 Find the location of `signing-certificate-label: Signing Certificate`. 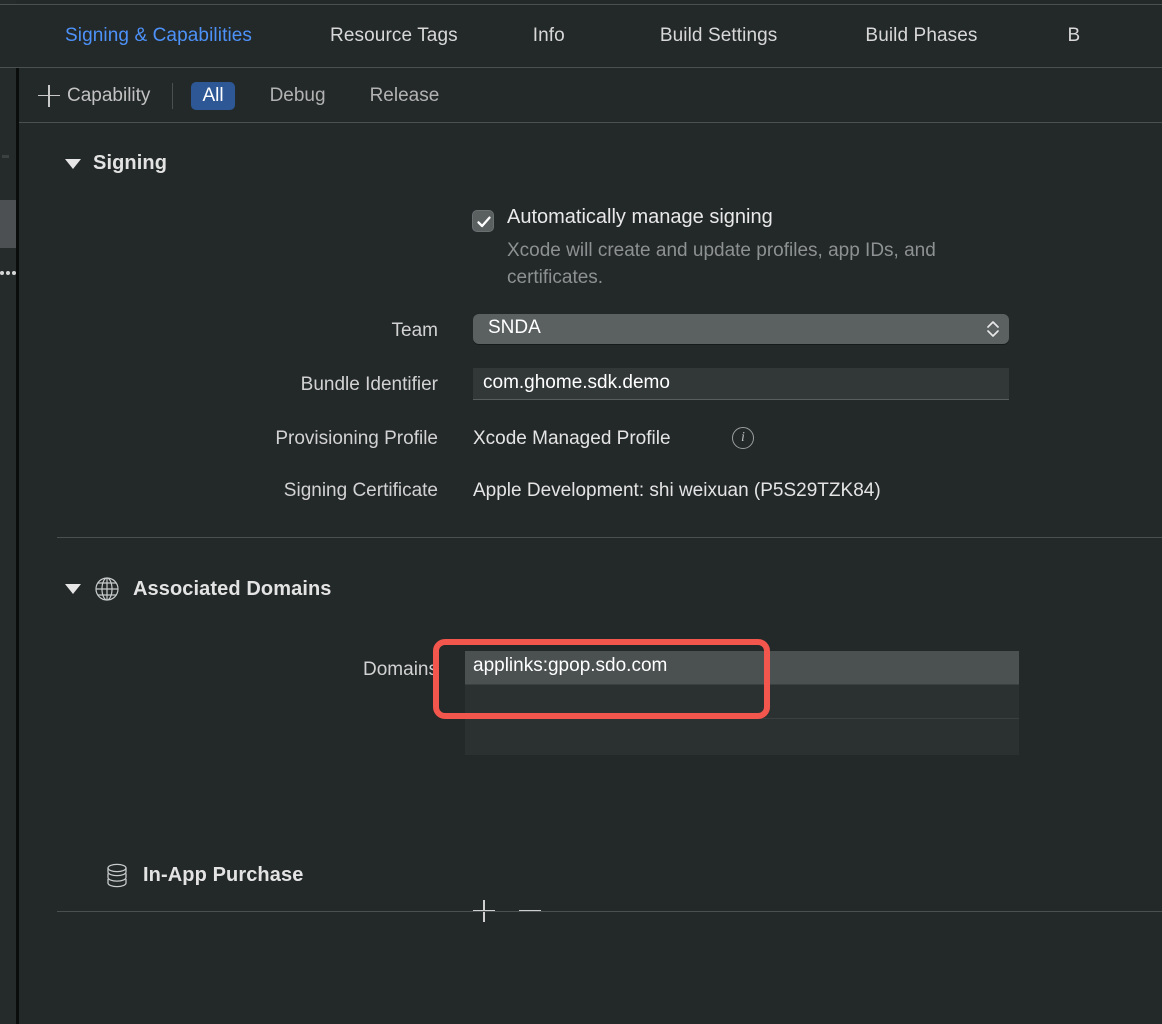

signing-certificate-label: Signing Certificate is located at coordinates (360, 490).